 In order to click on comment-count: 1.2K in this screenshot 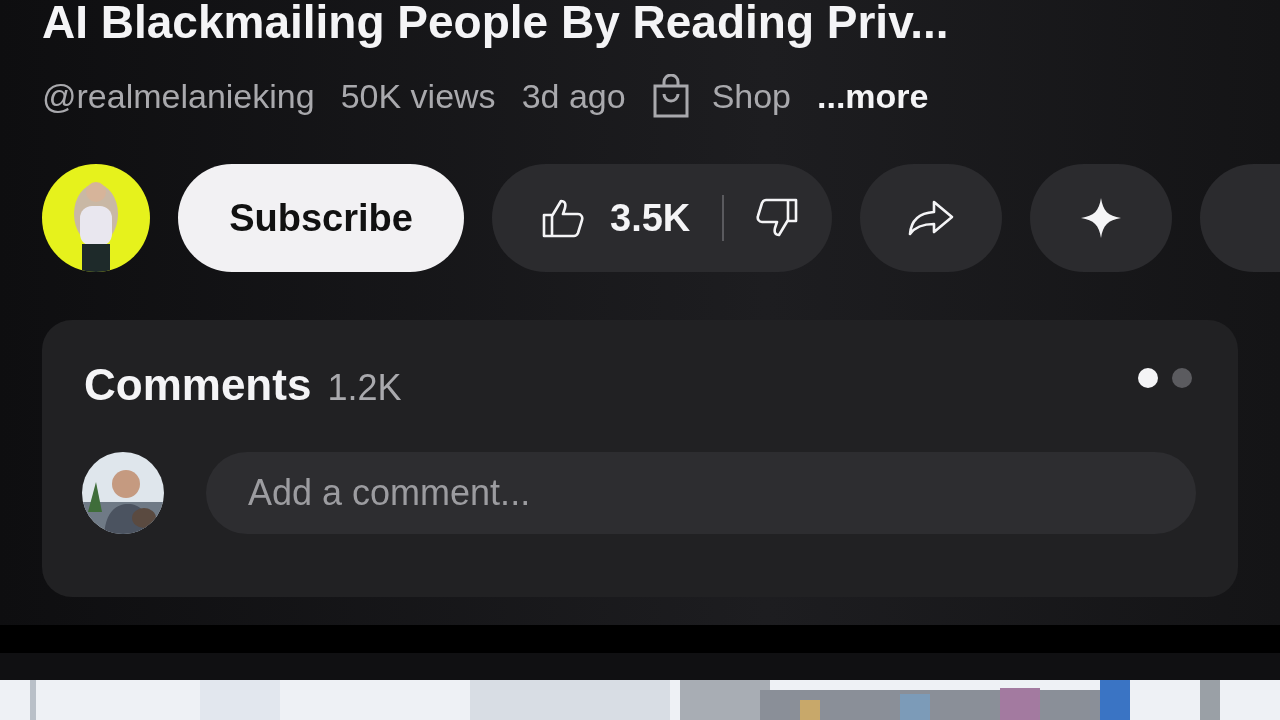, I will do `click(364, 388)`.